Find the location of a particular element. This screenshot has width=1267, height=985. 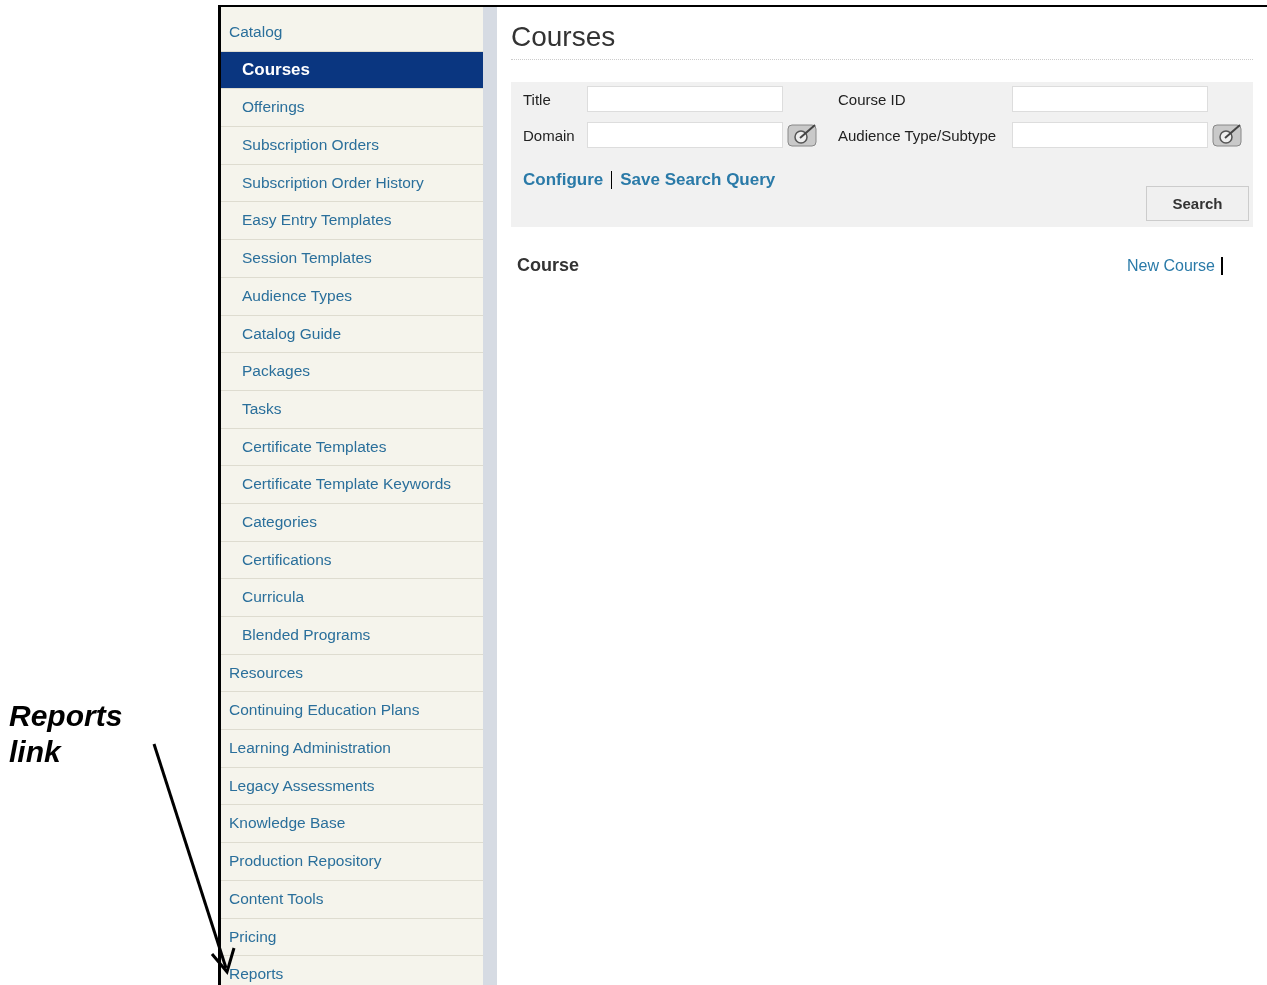

page-title: Courses is located at coordinates (882, 40).